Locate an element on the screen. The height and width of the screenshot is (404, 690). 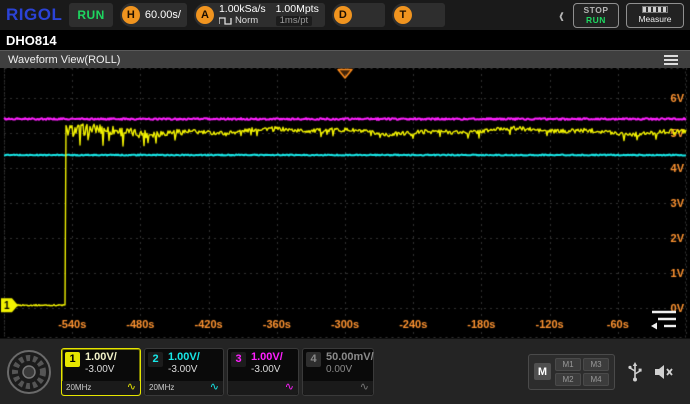
channel-4-offset: 0.00V is located at coordinates (339, 370).